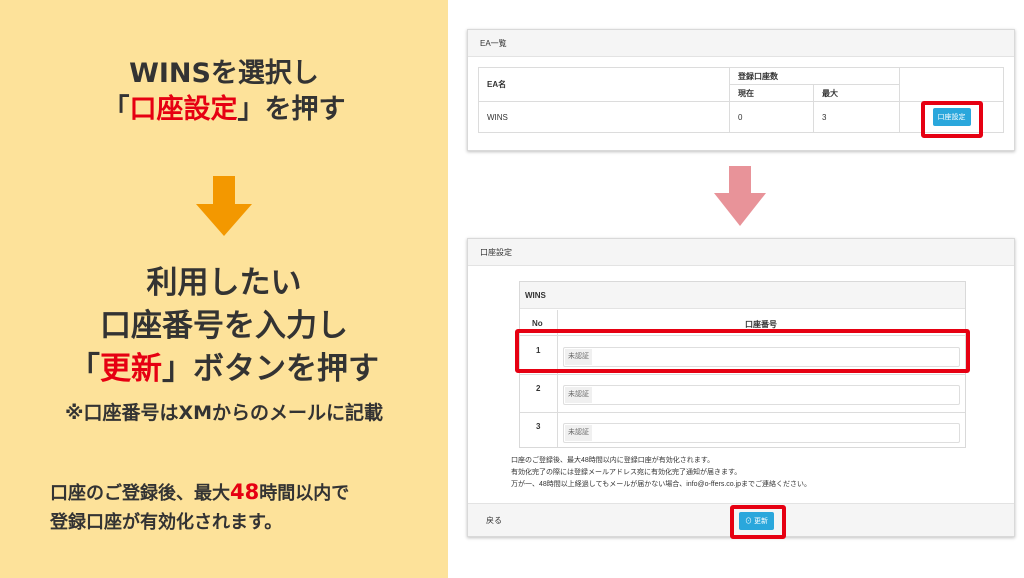  I want to click on step2-line1: 利用したい, so click(224, 283).